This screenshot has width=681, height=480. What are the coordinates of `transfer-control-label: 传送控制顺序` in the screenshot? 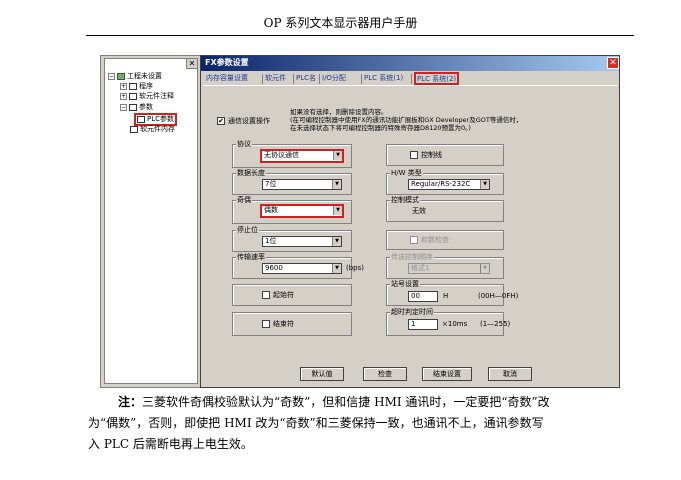 It's located at (412, 257).